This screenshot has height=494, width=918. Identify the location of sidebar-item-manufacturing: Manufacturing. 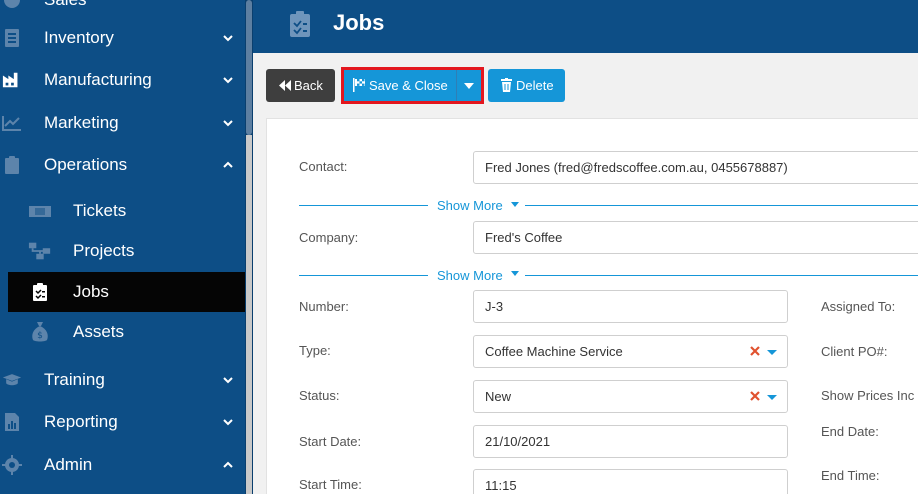
(122, 80).